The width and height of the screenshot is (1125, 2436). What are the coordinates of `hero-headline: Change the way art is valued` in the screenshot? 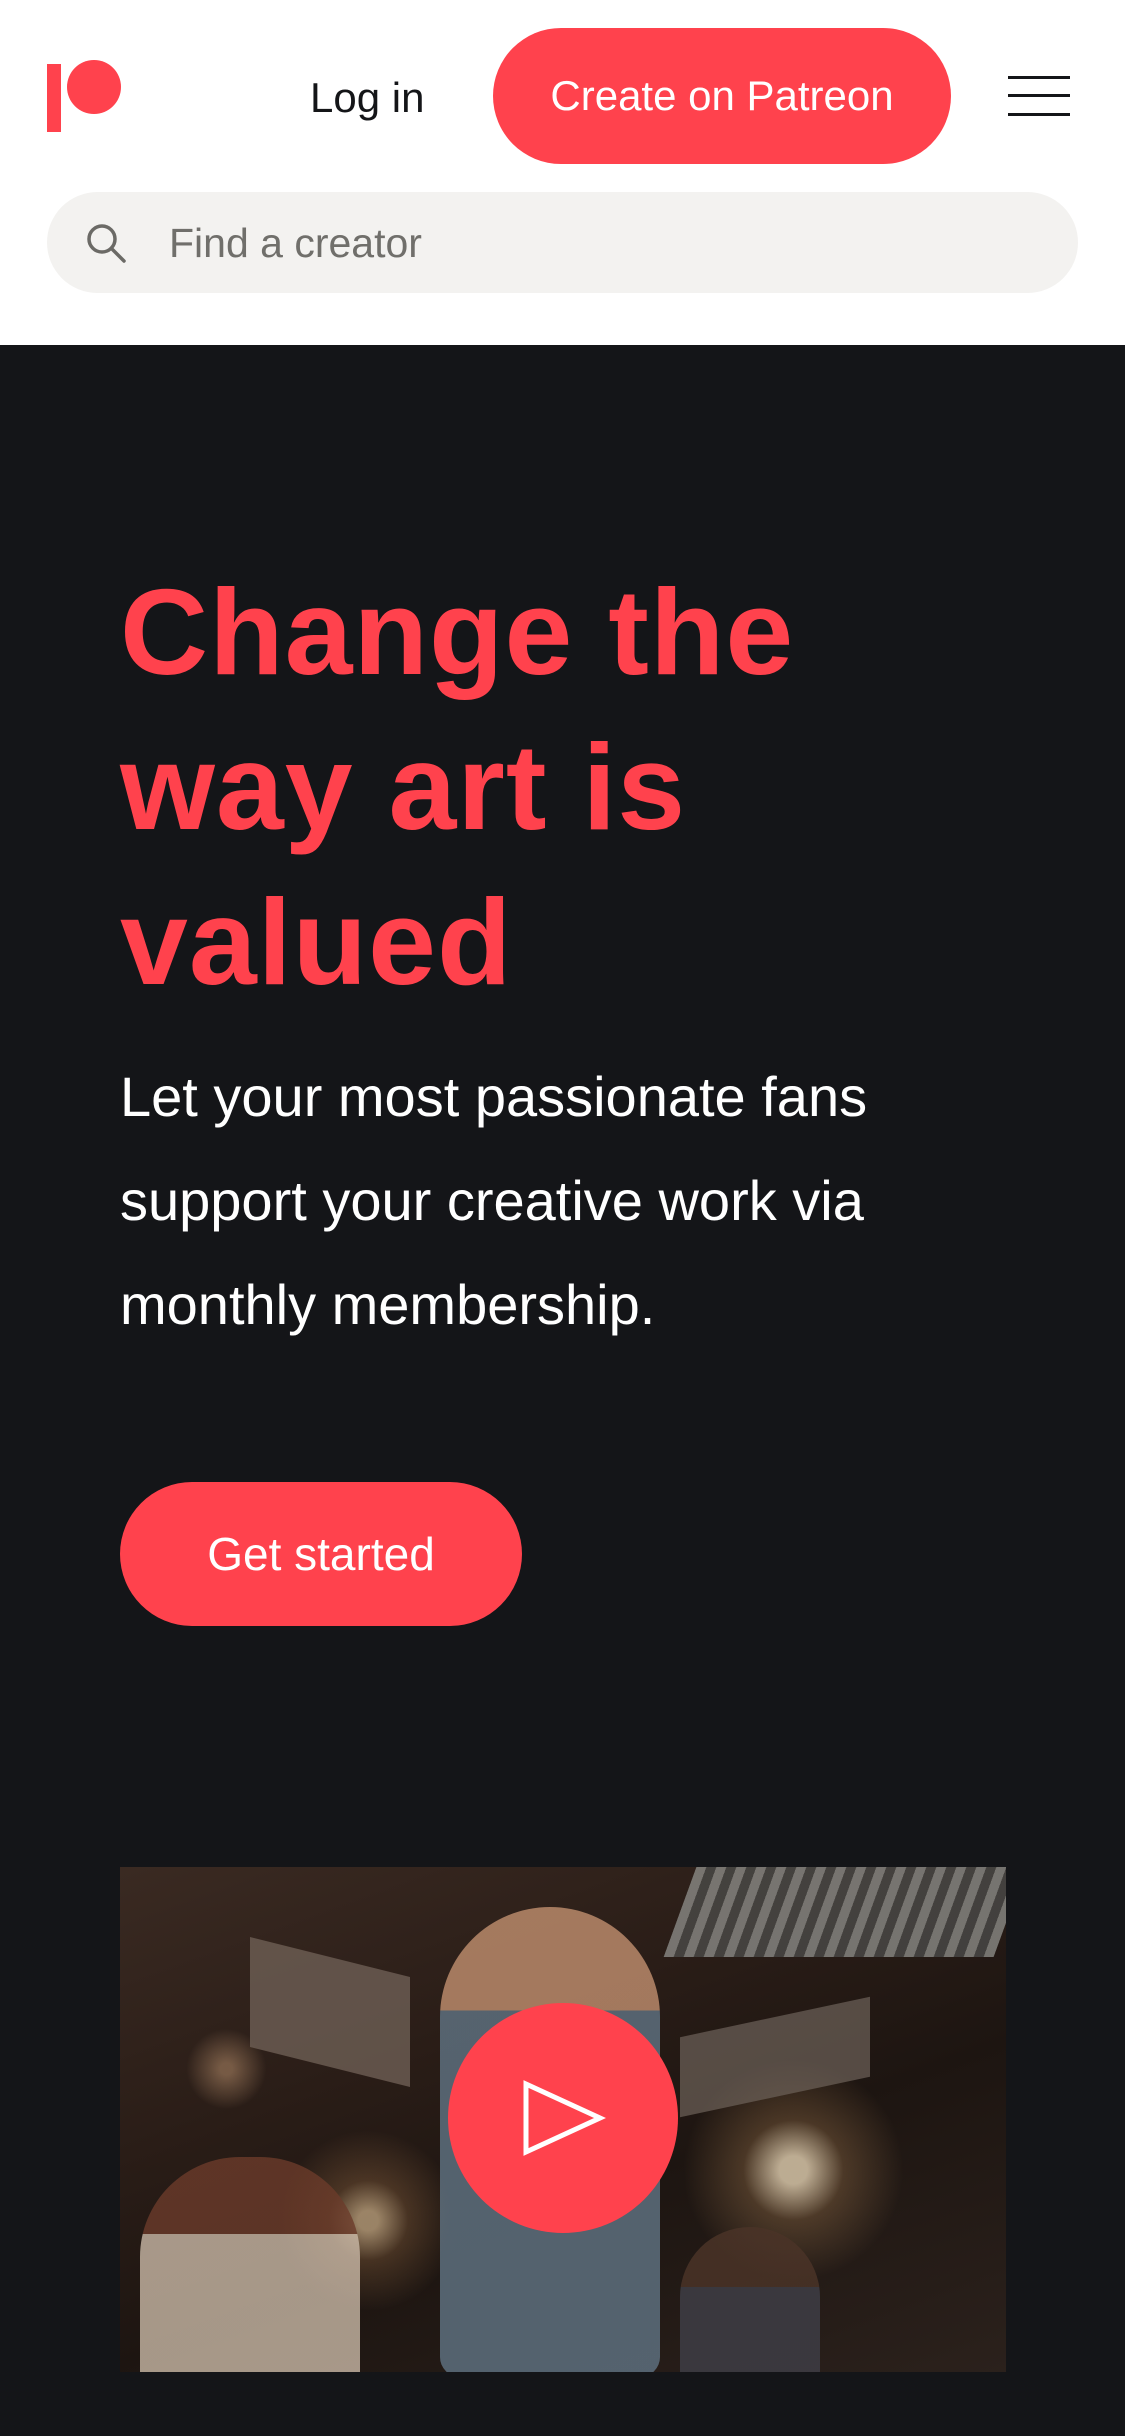 It's located at (457, 787).